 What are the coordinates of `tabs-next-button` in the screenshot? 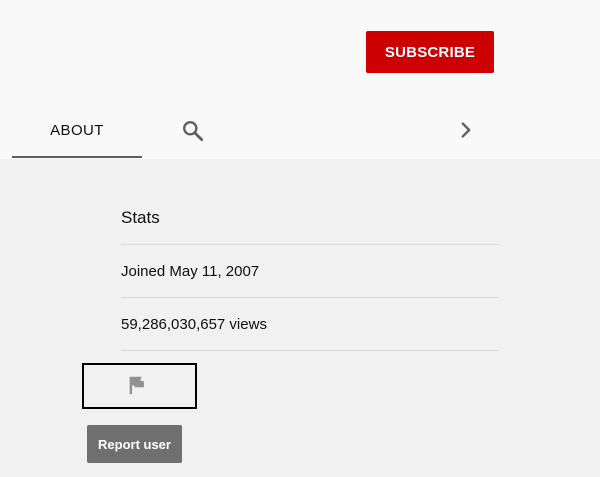 It's located at (466, 130).